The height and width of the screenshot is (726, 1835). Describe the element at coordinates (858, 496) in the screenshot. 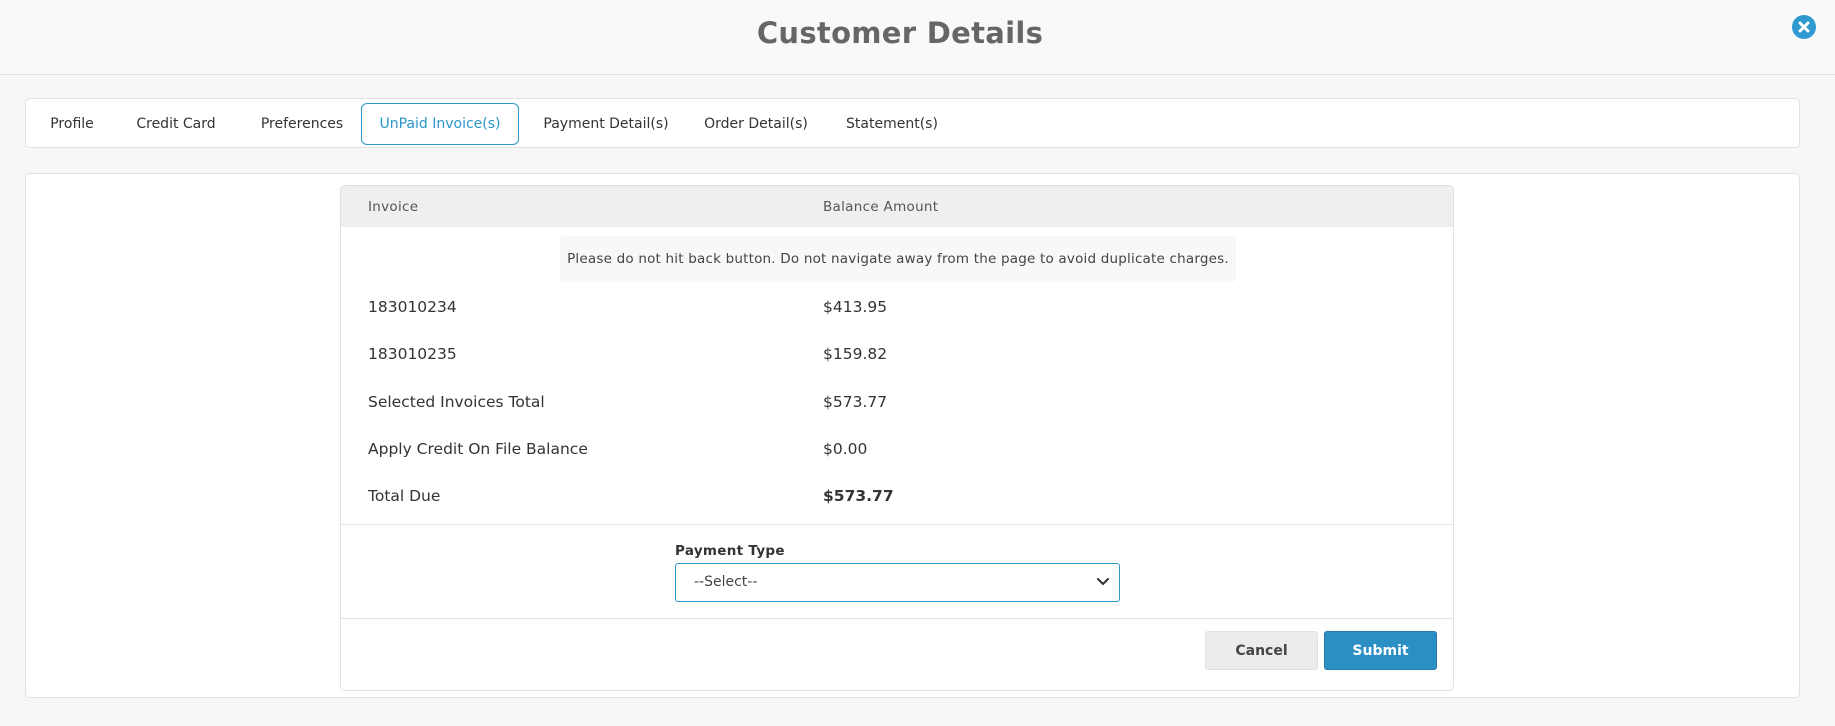

I see `total-due-amount: $573.77` at that location.